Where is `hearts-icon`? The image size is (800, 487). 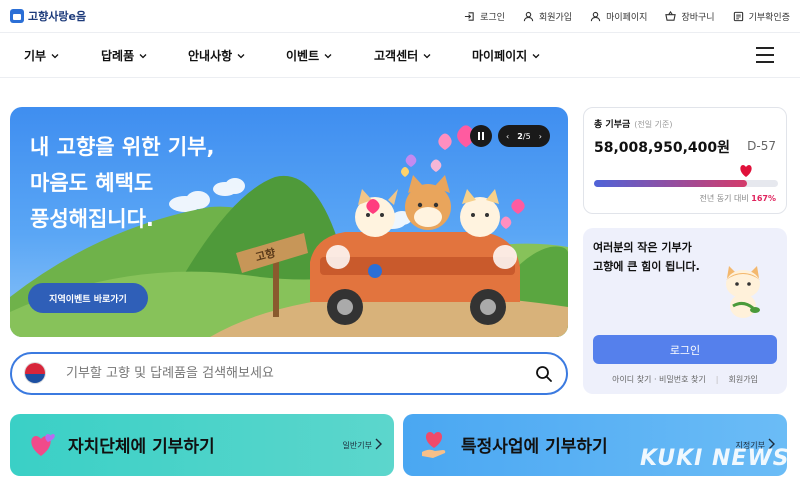 hearts-icon is located at coordinates (43, 445).